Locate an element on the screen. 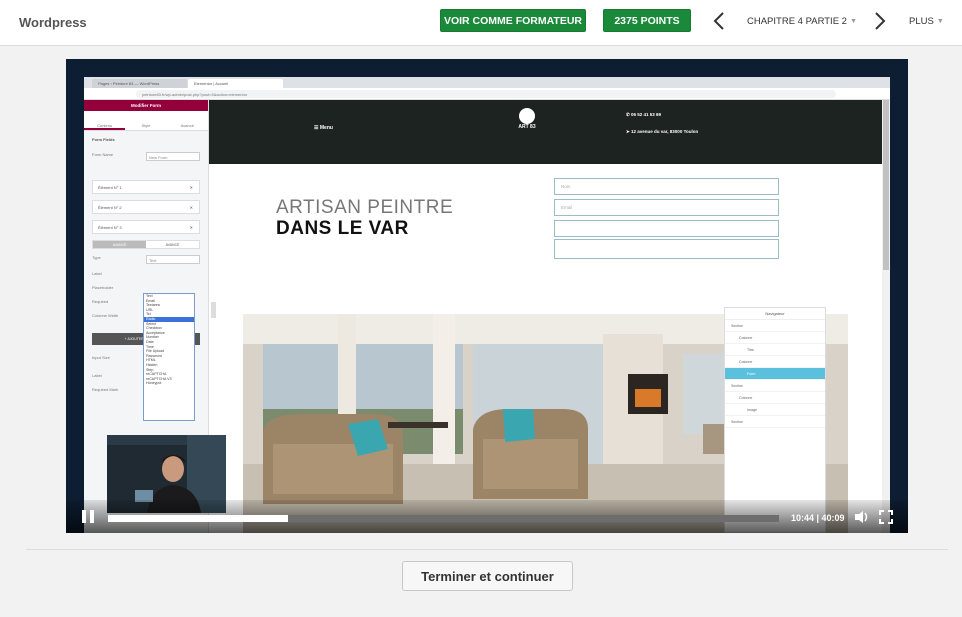  type-value: Text is located at coordinates (173, 259).